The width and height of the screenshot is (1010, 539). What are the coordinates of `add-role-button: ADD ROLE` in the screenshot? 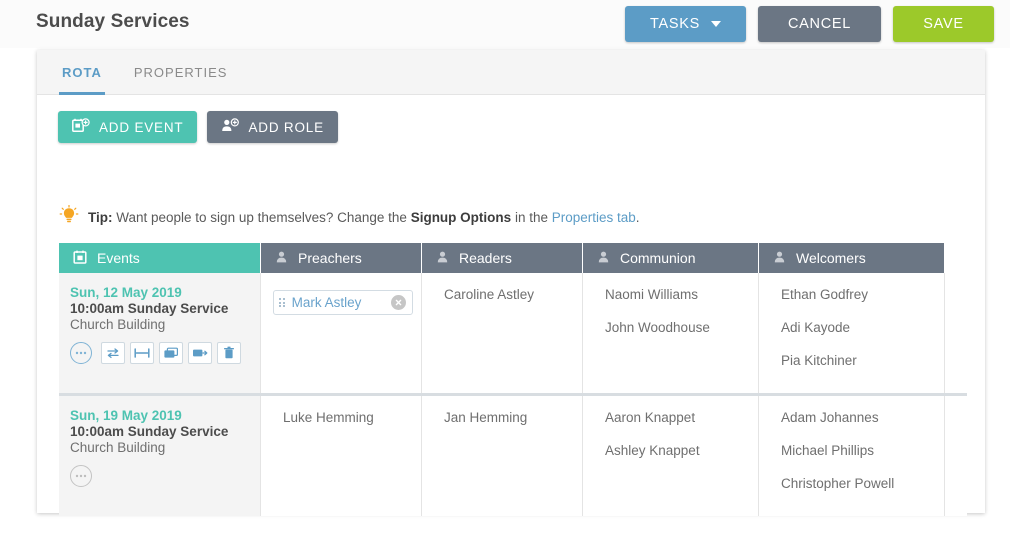 It's located at (272, 127).